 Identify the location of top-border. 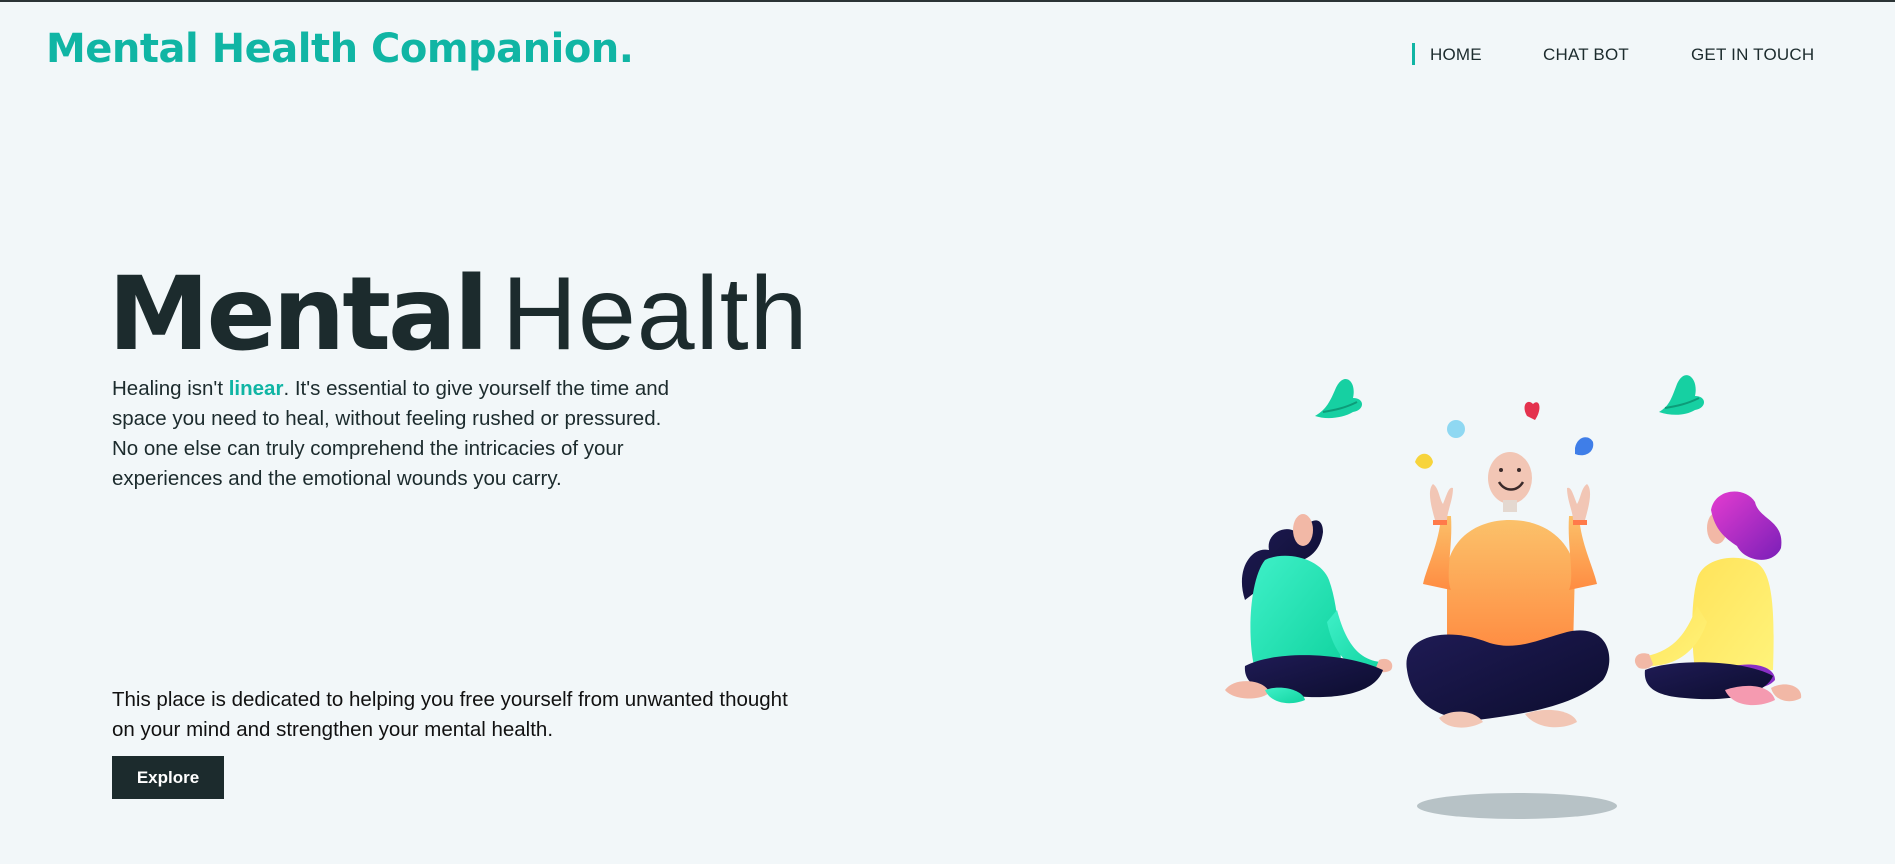
(947, 1).